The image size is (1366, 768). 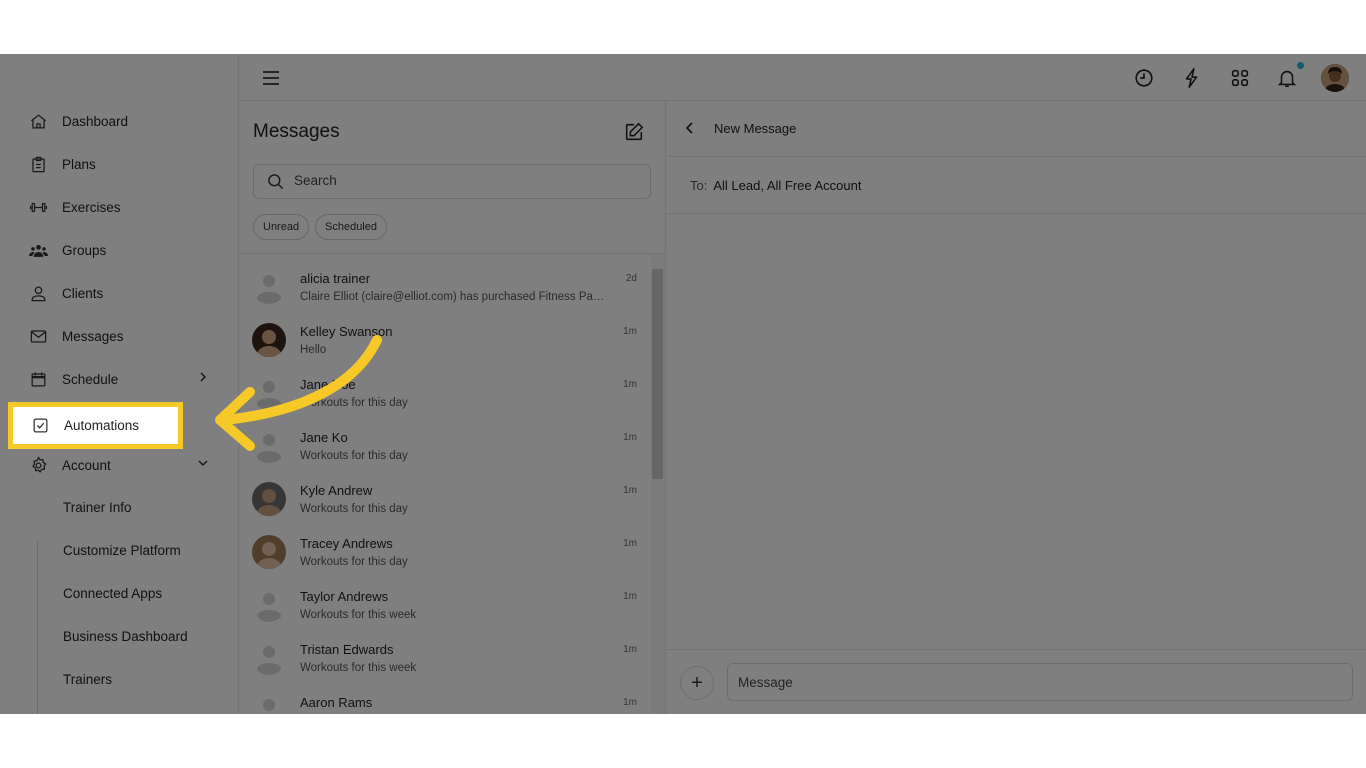 What do you see at coordinates (125, 637) in the screenshot?
I see `sidebar-subitem-business-dashboard: Business Dashboard` at bounding box center [125, 637].